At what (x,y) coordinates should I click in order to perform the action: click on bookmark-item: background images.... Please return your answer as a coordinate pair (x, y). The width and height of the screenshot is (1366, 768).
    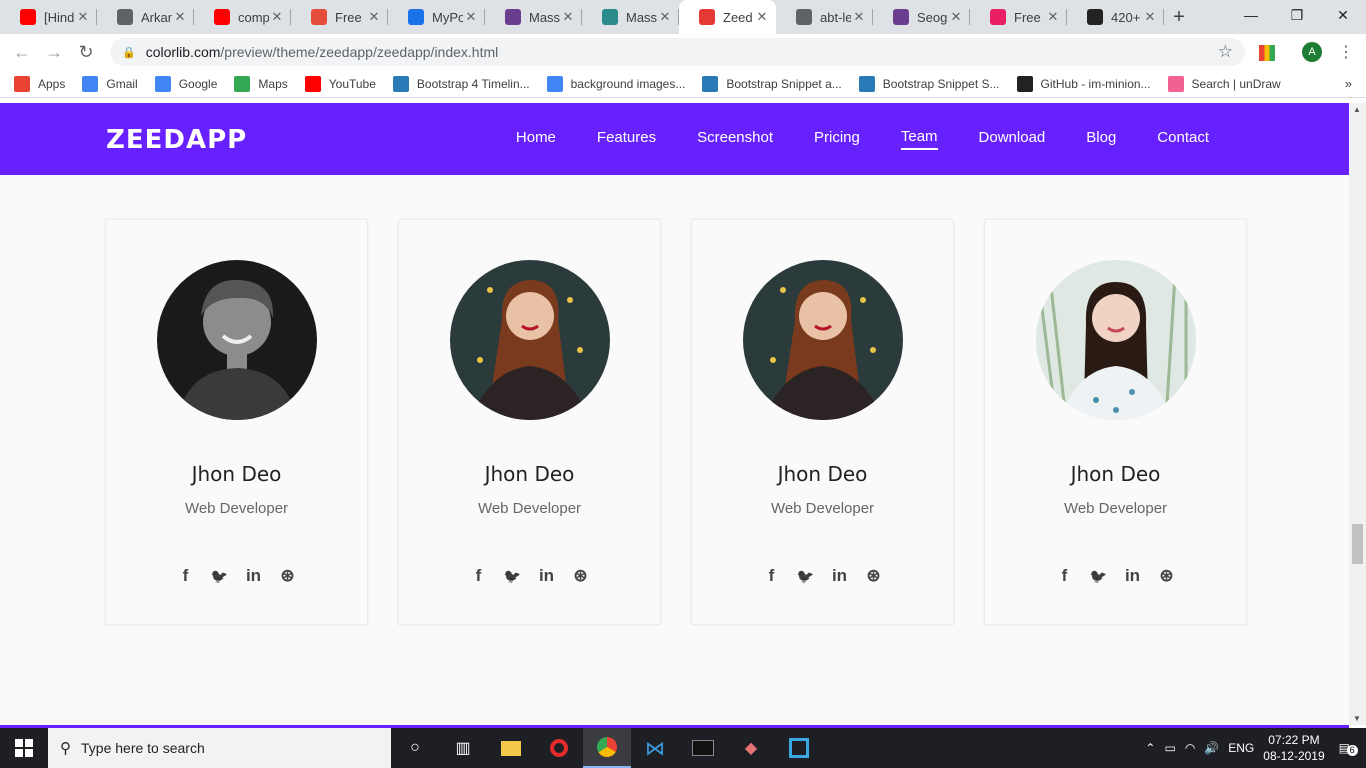
    Looking at the image, I should click on (615, 83).